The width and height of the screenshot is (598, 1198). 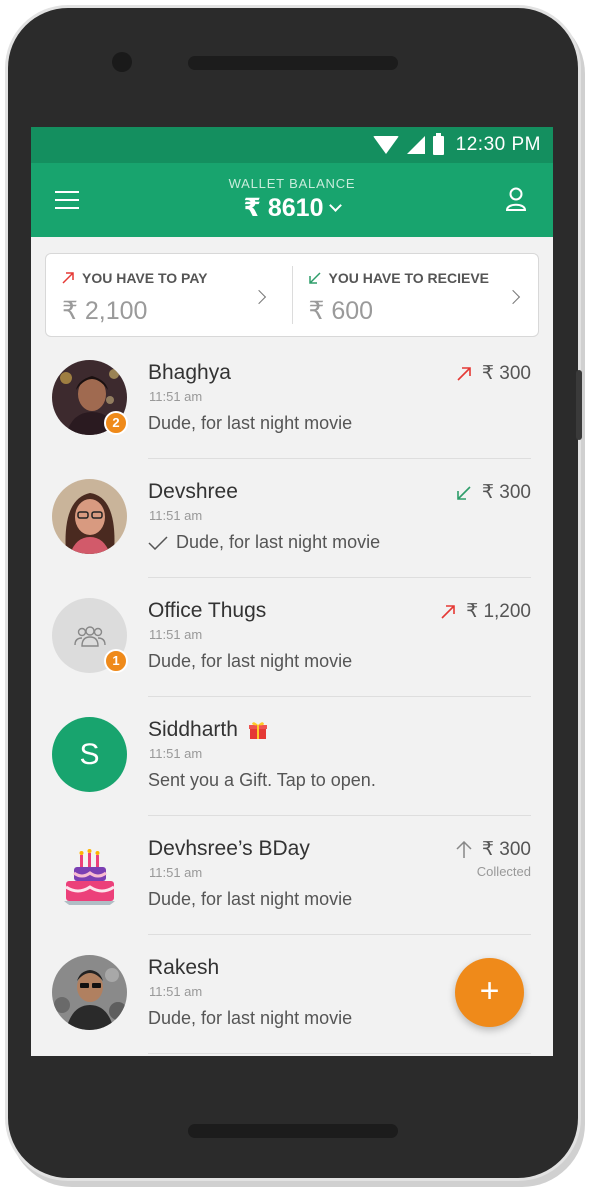 What do you see at coordinates (293, 1131) in the screenshot?
I see `bottom-speaker` at bounding box center [293, 1131].